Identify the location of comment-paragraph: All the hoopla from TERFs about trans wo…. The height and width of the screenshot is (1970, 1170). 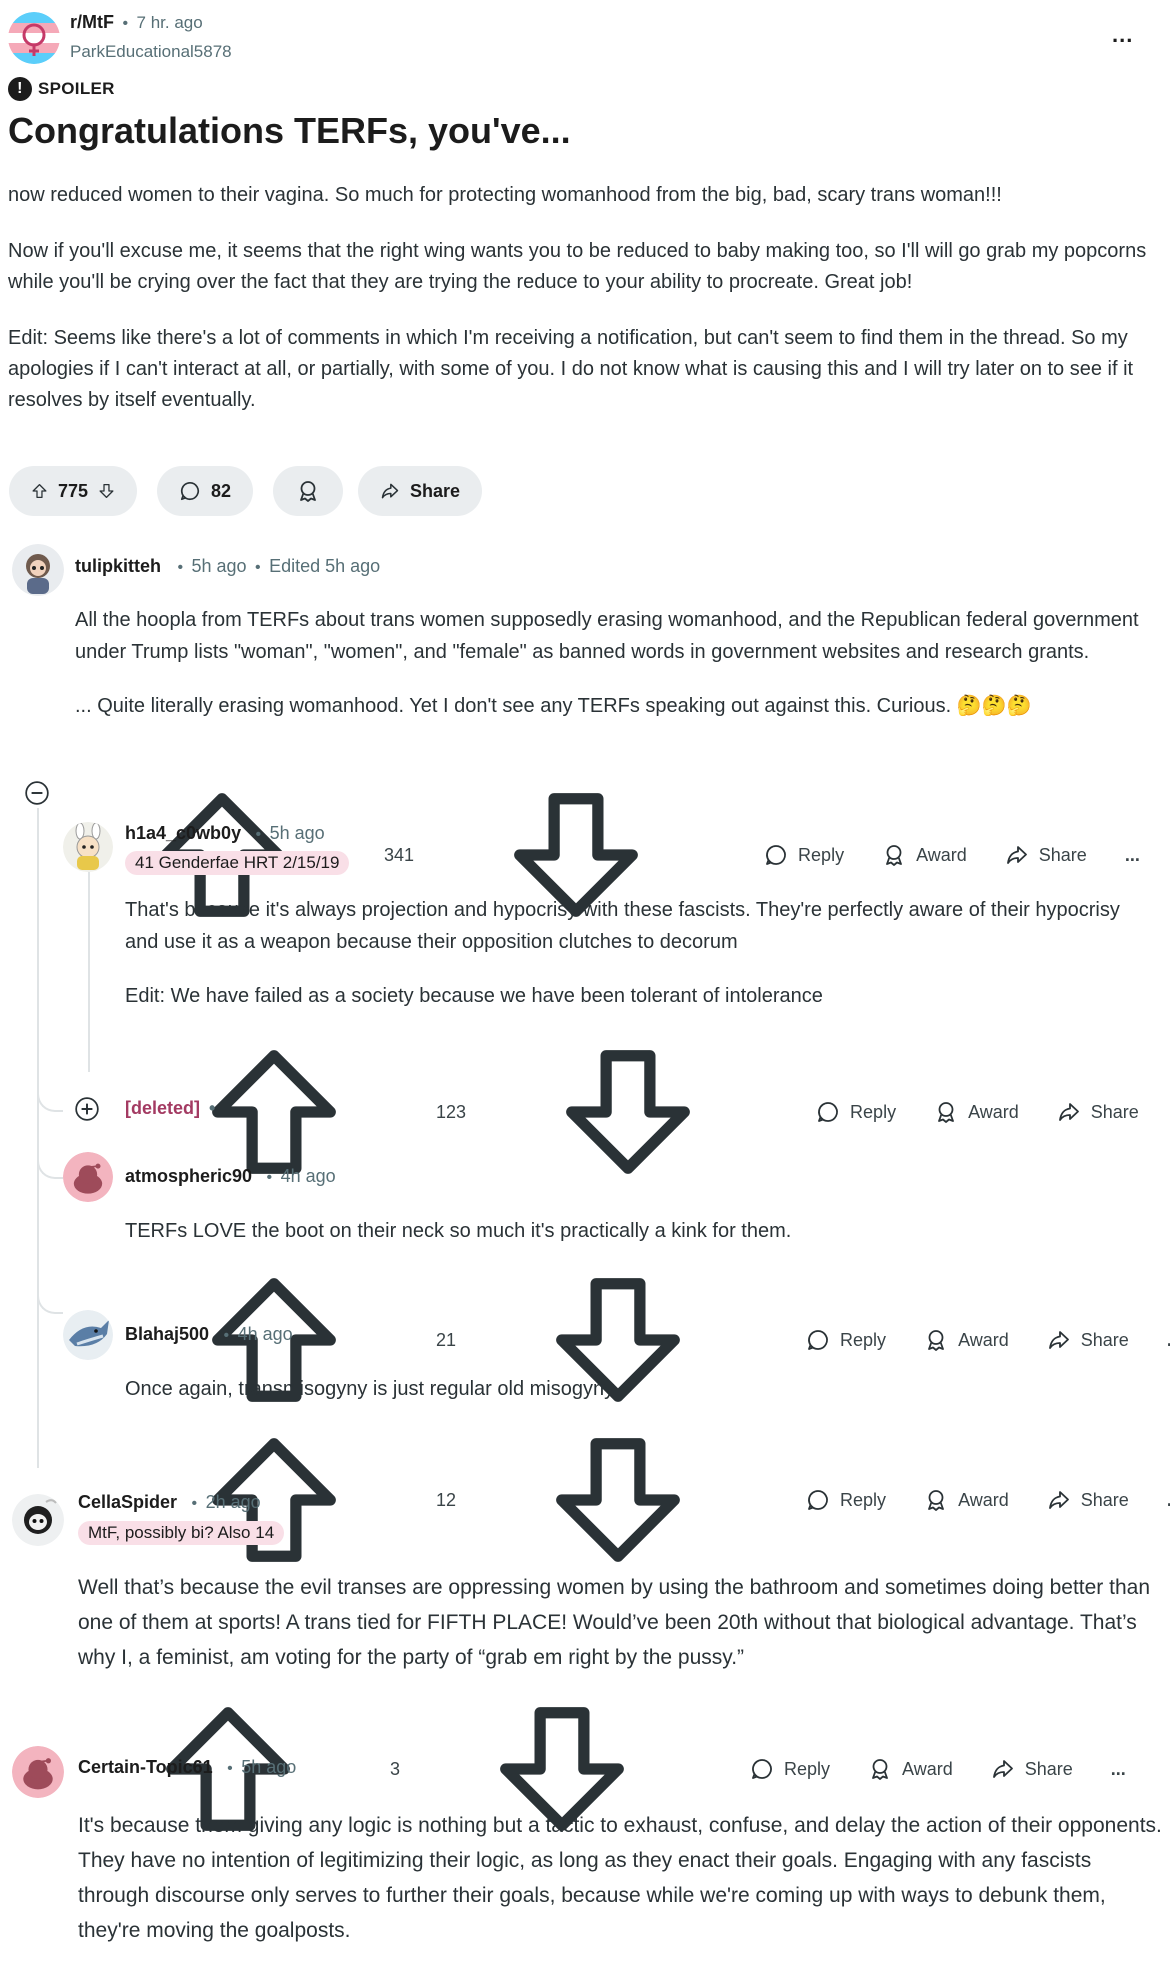
(607, 636).